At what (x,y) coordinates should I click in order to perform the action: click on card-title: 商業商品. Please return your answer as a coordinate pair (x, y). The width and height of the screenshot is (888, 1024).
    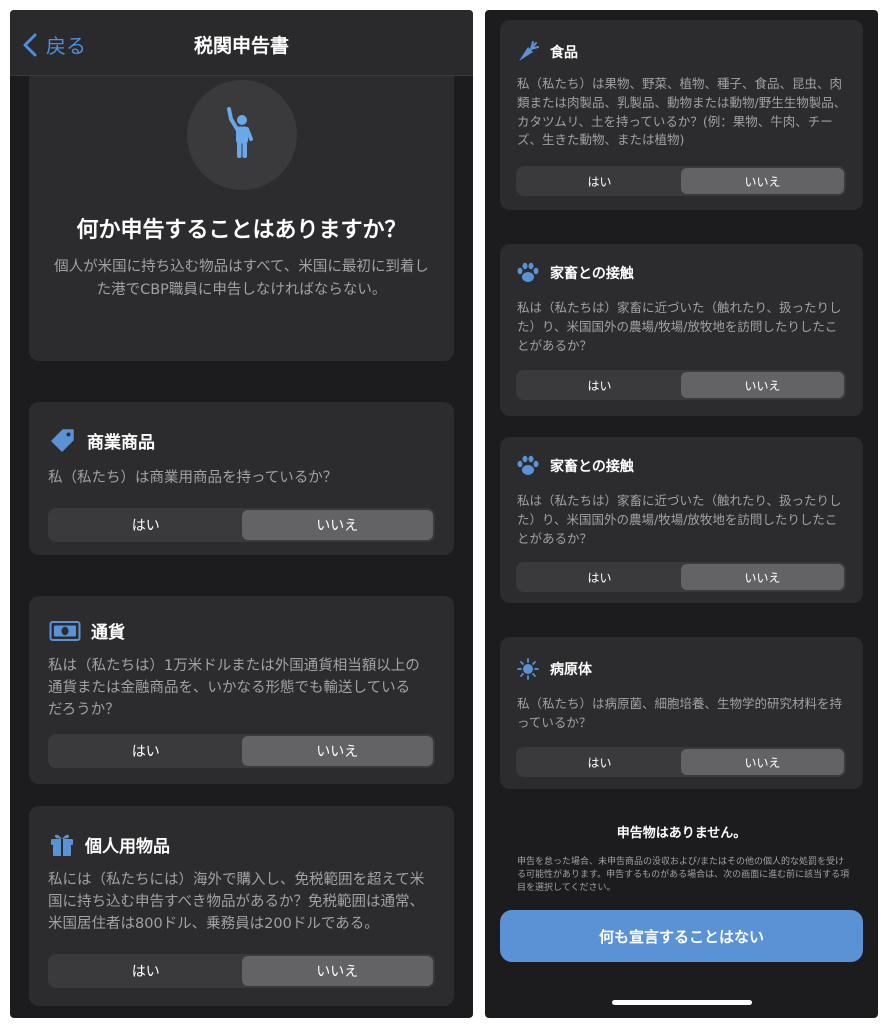
    Looking at the image, I should click on (102, 440).